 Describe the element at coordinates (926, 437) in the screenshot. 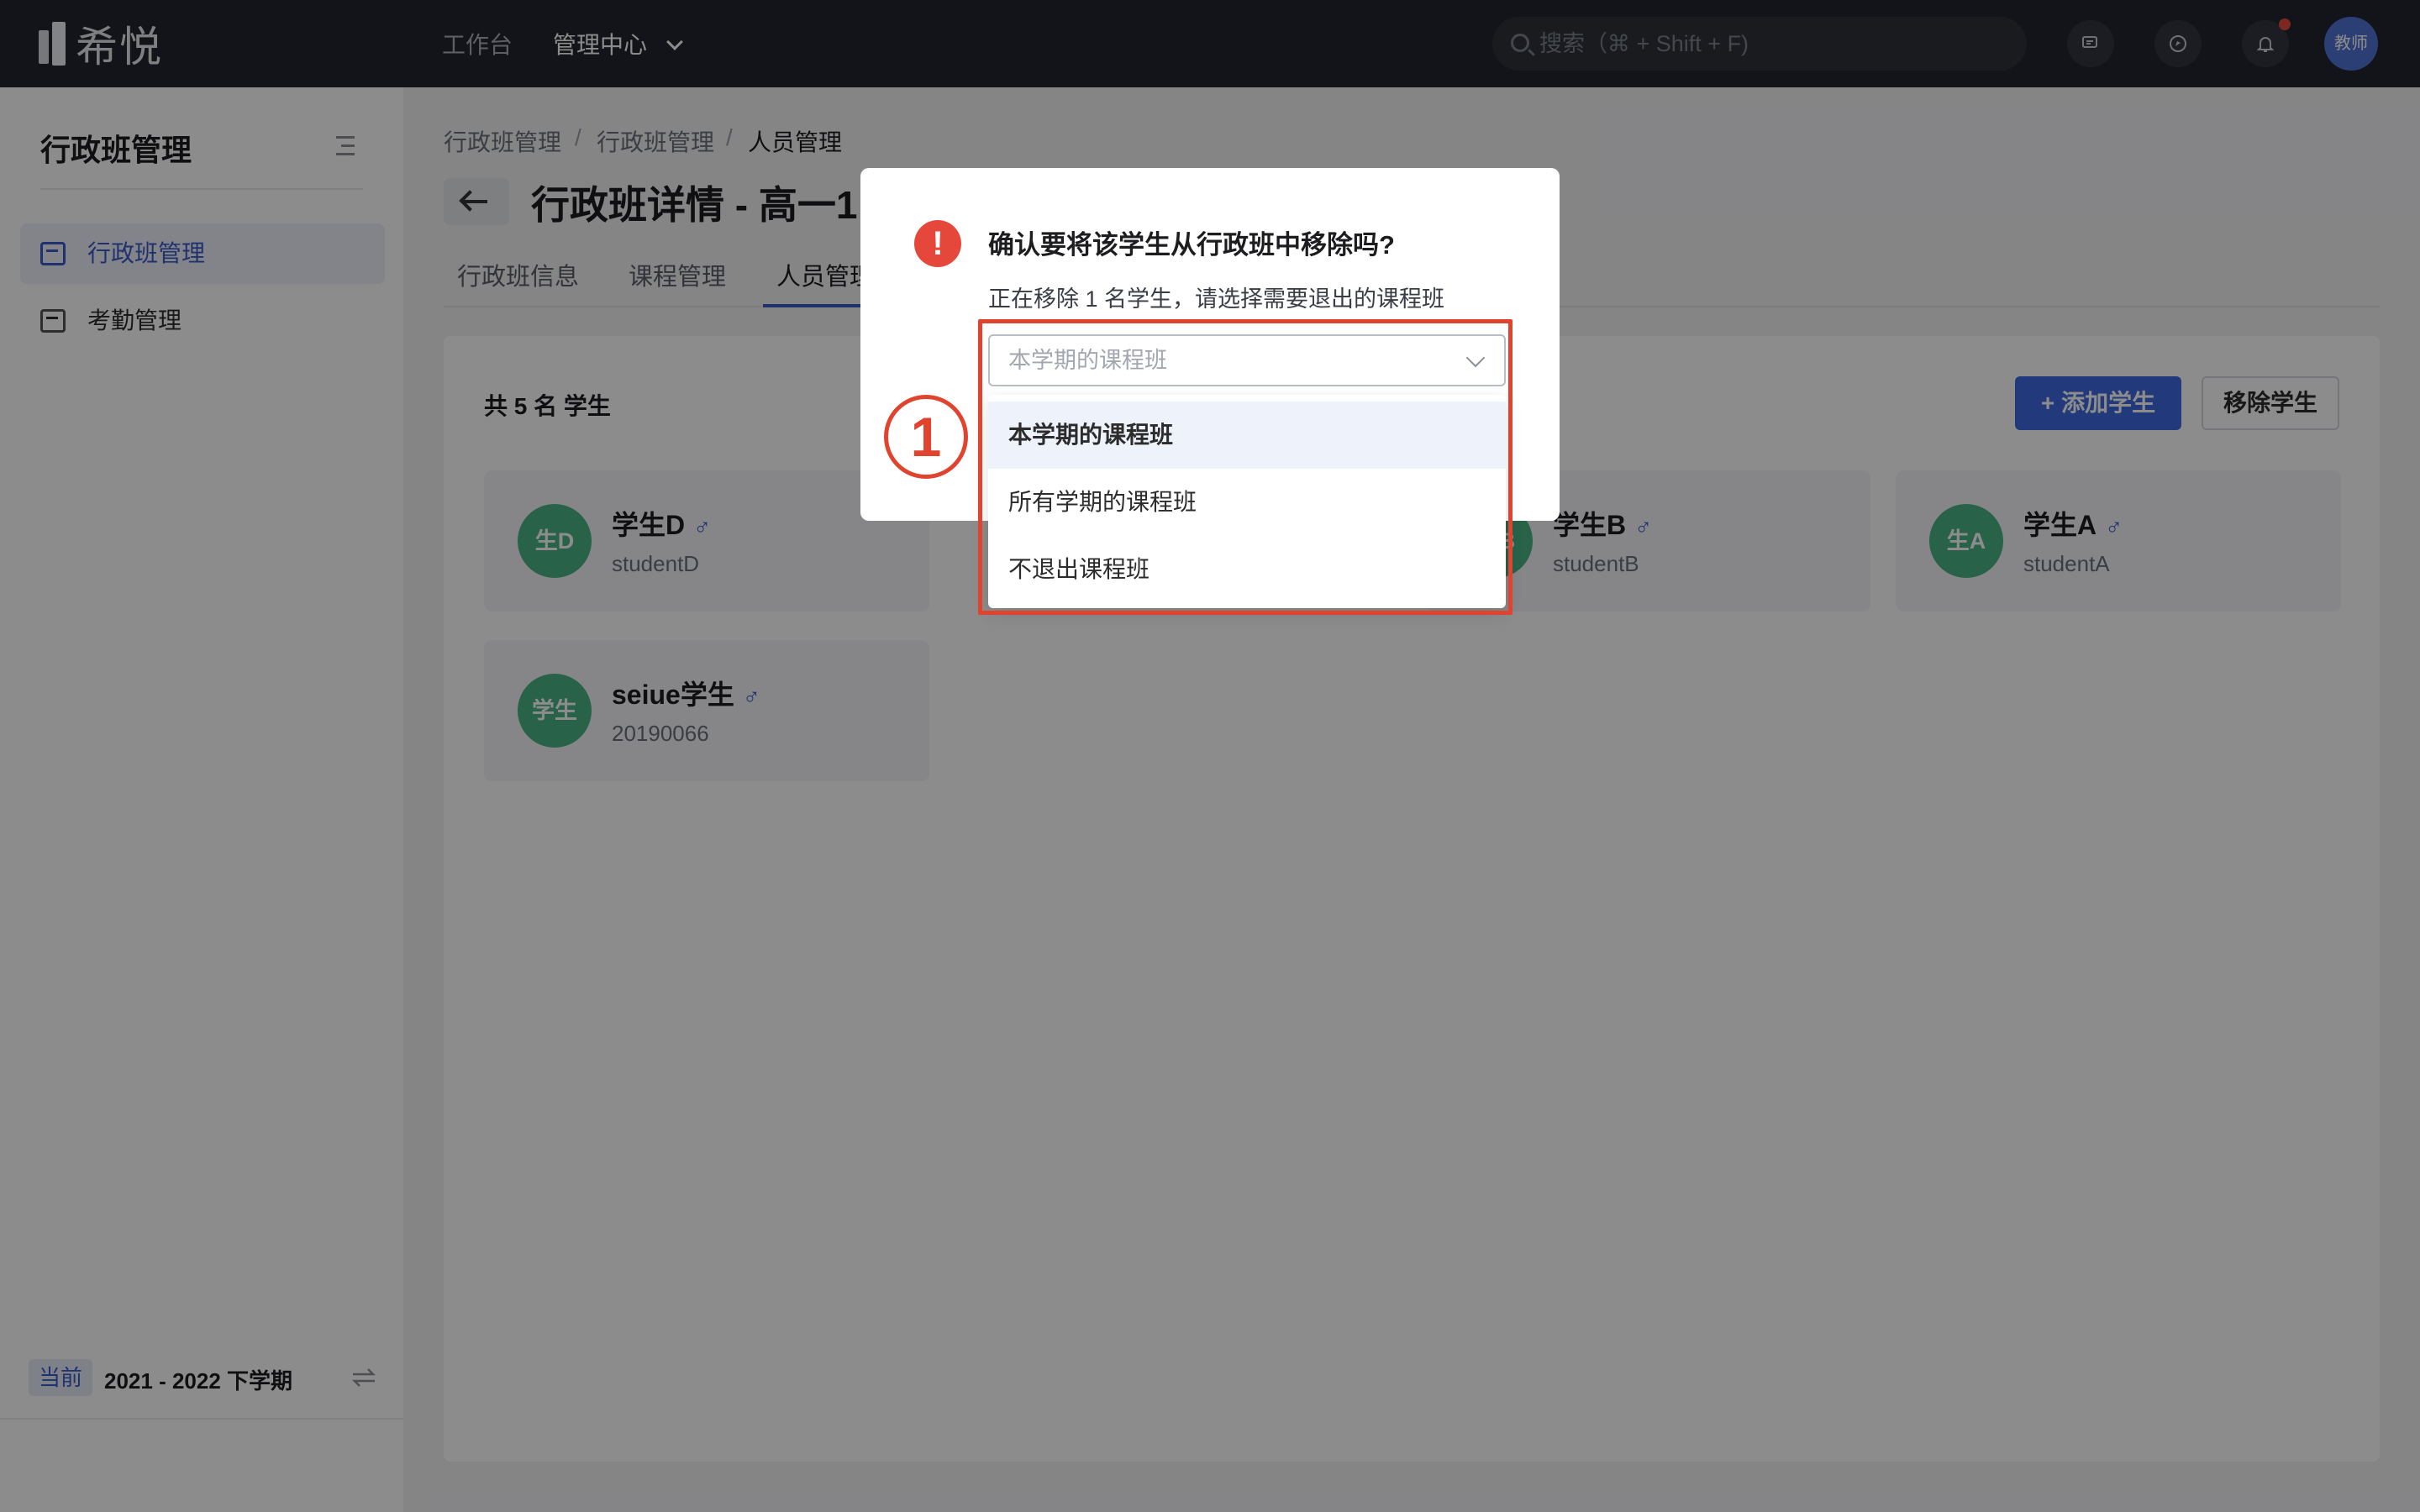

I see `step-marker: 1` at that location.